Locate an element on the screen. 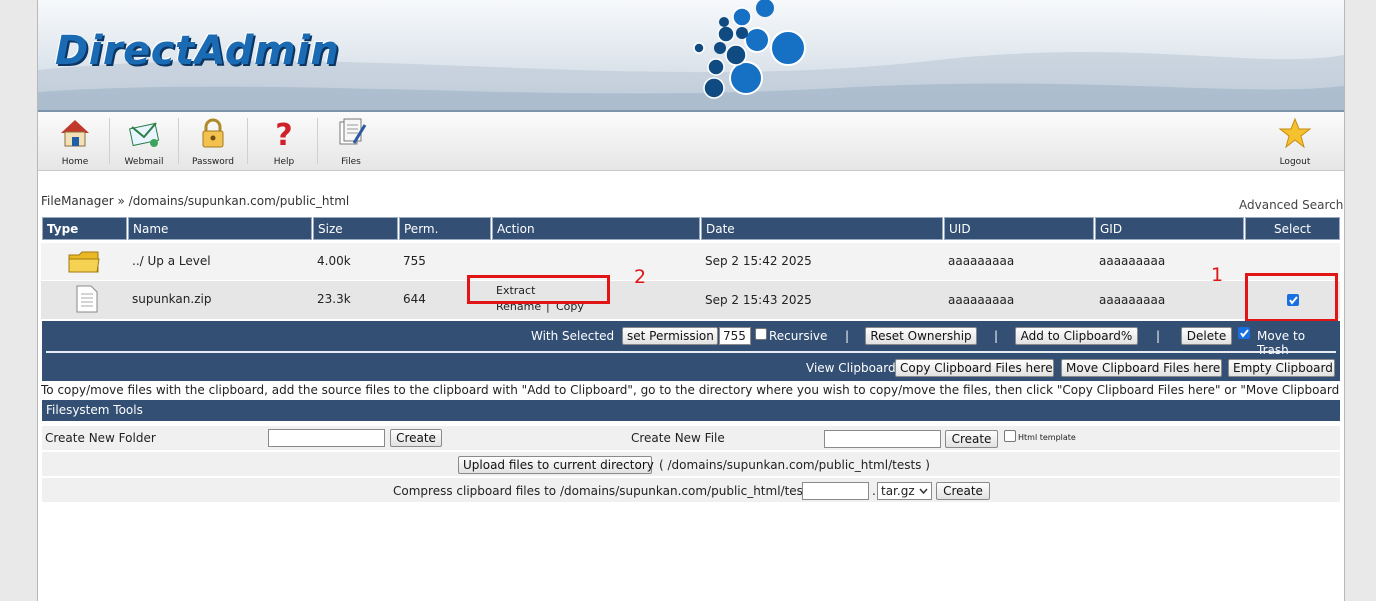 Image resolution: width=1376 pixels, height=601 pixels. col-header-perm: Perm. is located at coordinates (445, 228).